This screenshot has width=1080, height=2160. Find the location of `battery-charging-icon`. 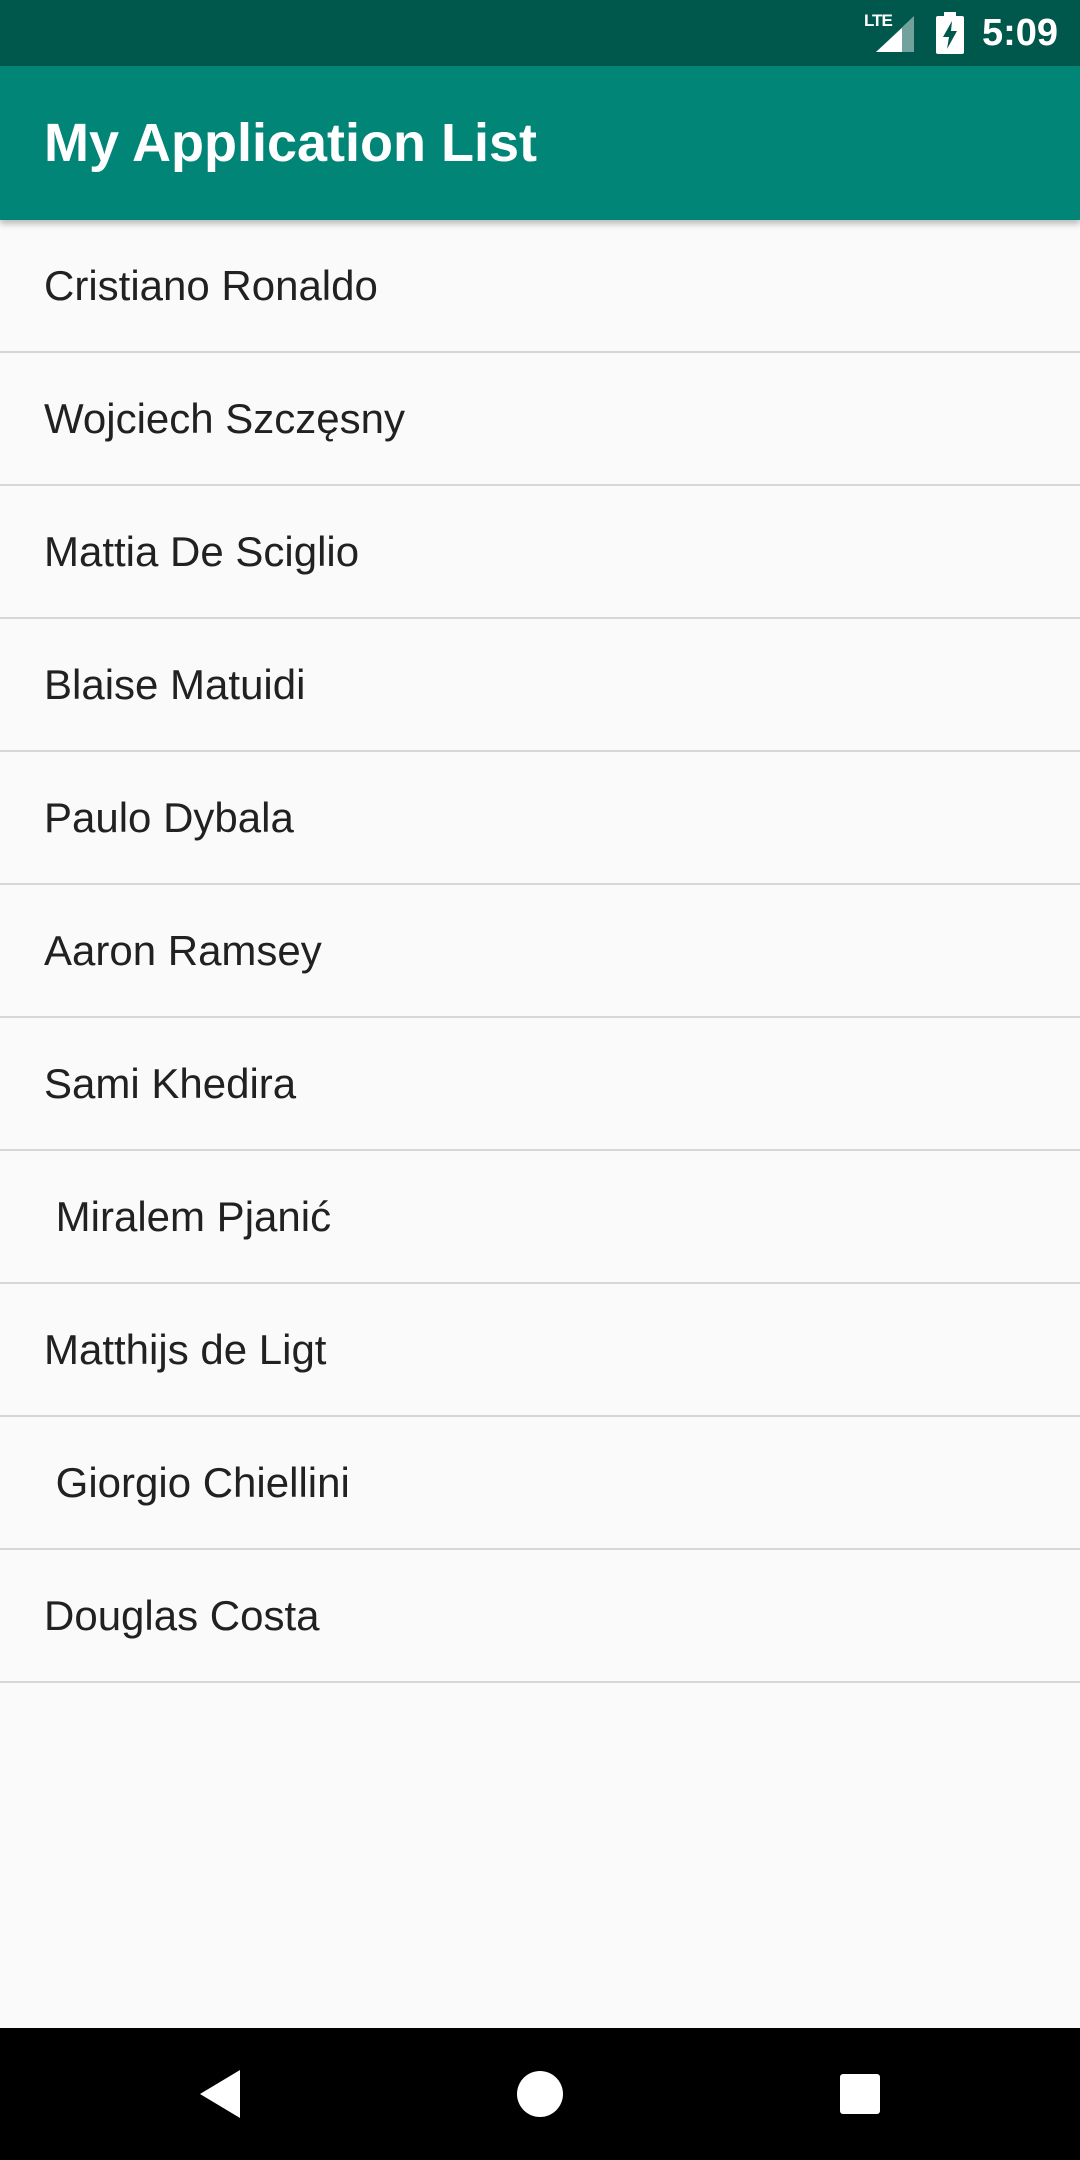

battery-charging-icon is located at coordinates (949, 33).